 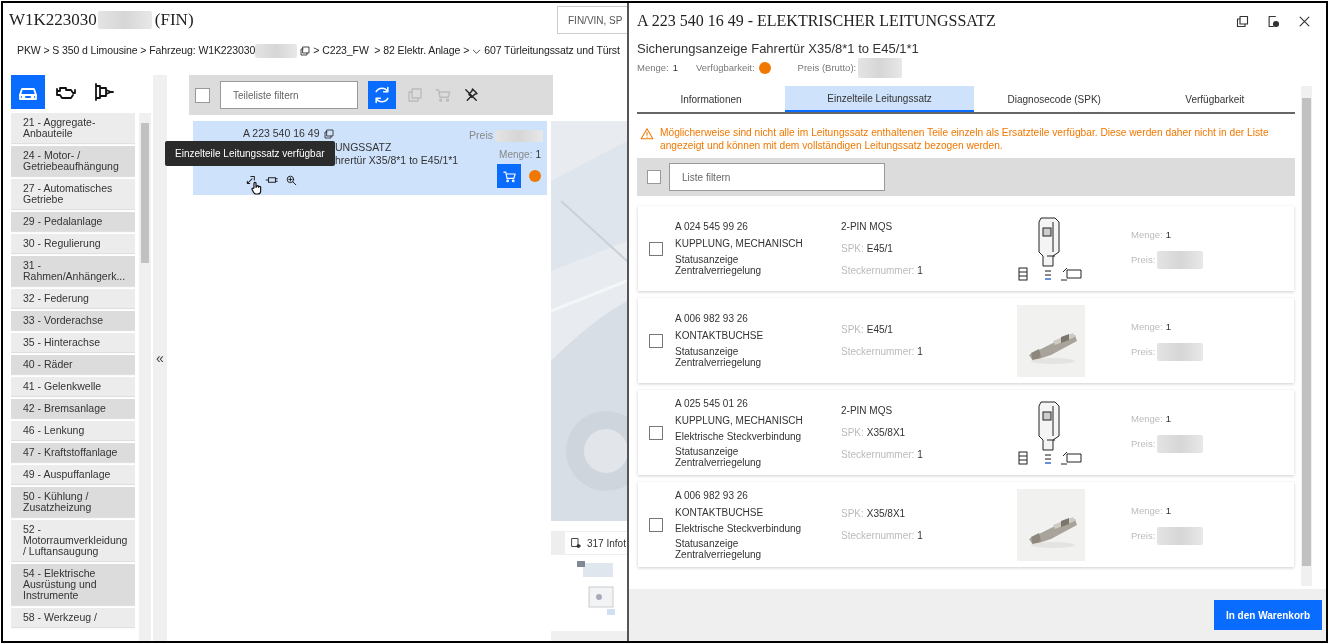 What do you see at coordinates (291, 180) in the screenshot?
I see `zoom-in-icon` at bounding box center [291, 180].